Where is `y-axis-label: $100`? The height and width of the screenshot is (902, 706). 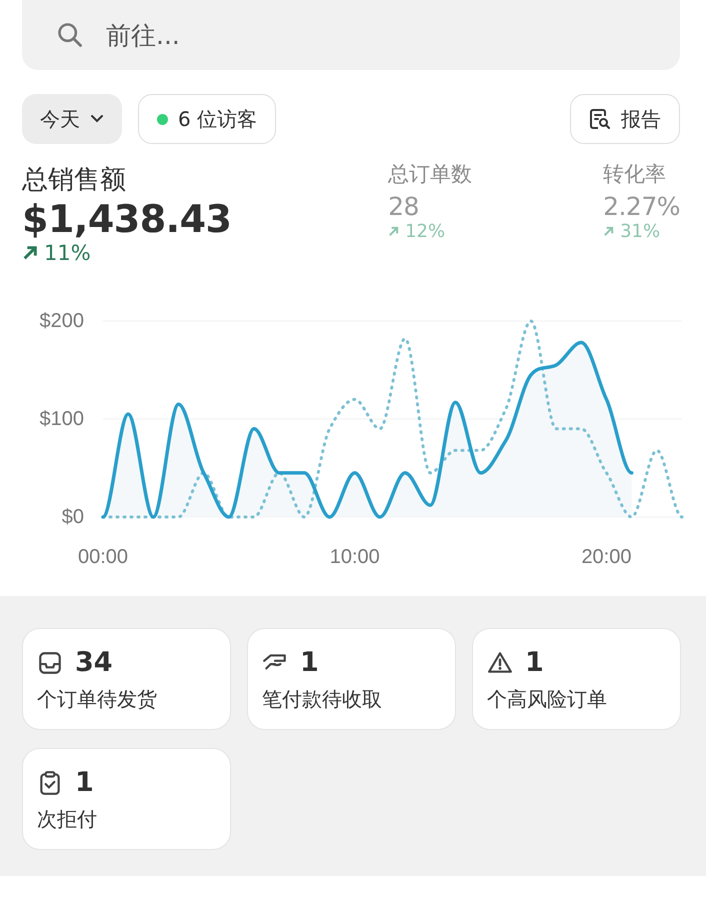
y-axis-label: $100 is located at coordinates (62, 419).